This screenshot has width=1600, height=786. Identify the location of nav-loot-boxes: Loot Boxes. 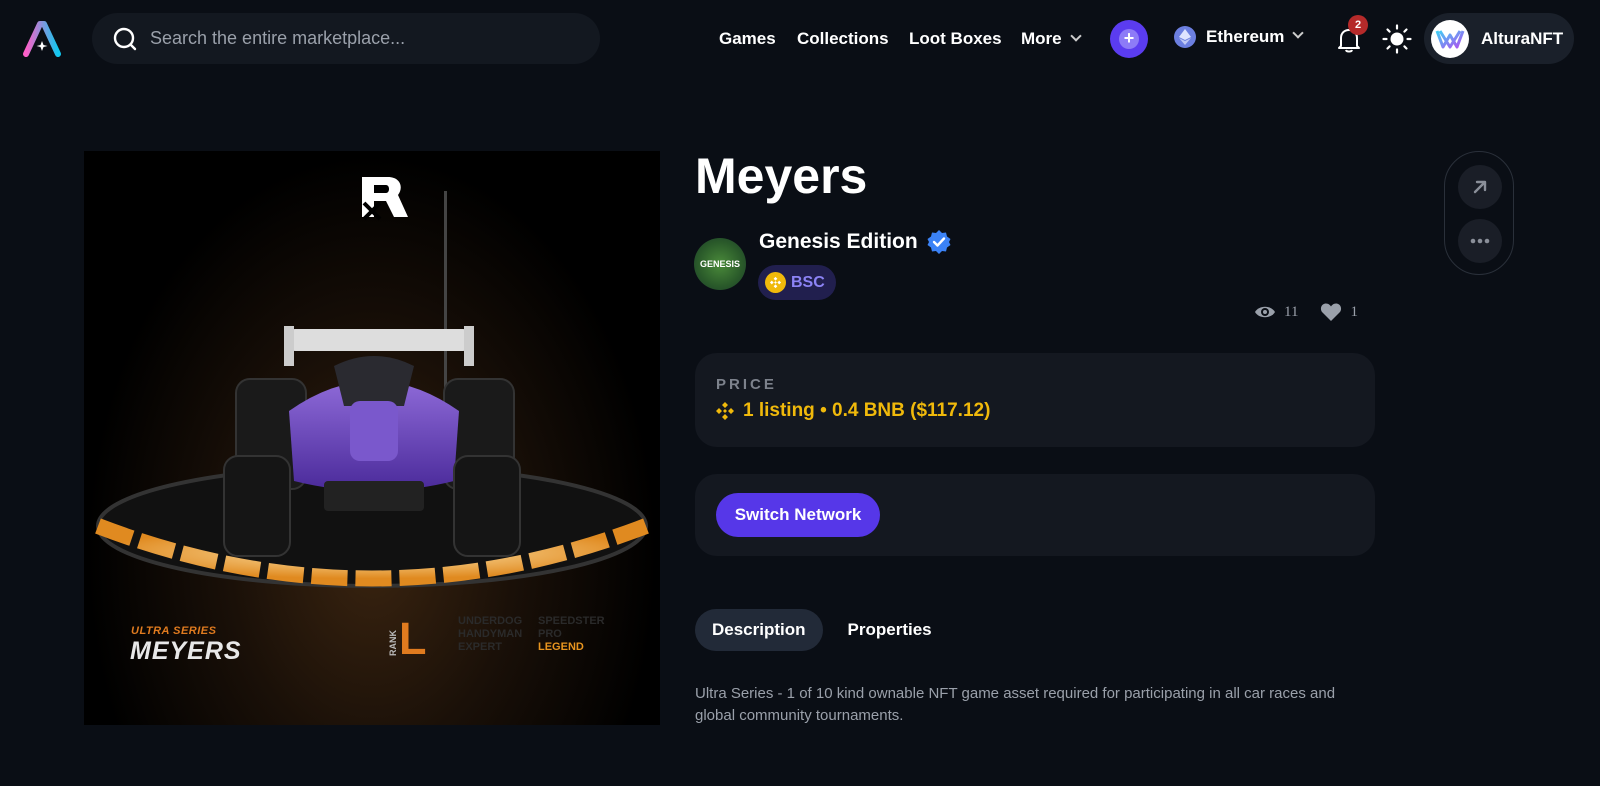
(955, 39).